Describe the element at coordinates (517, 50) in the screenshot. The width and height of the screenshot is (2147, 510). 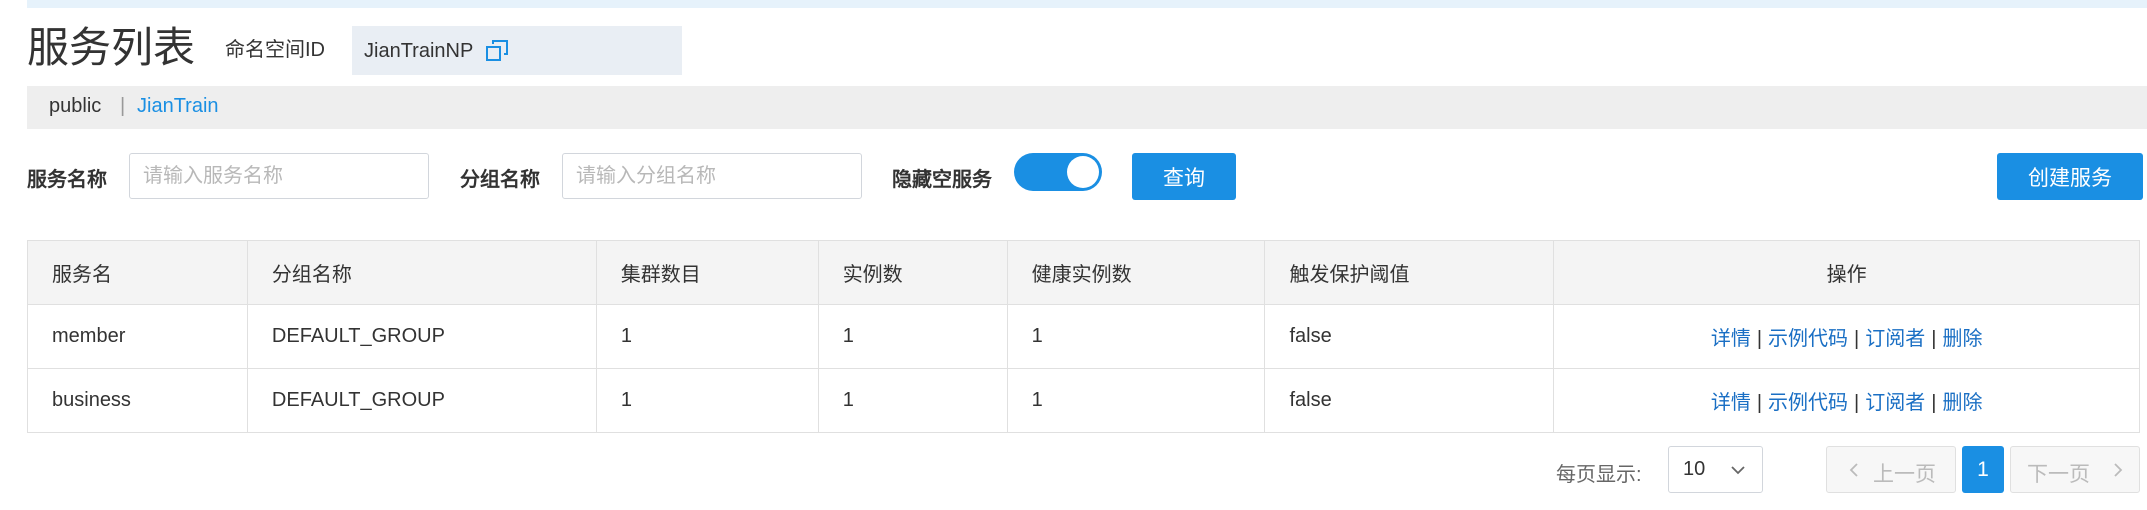
I see `namespace-id-box: JianTrainNP` at that location.